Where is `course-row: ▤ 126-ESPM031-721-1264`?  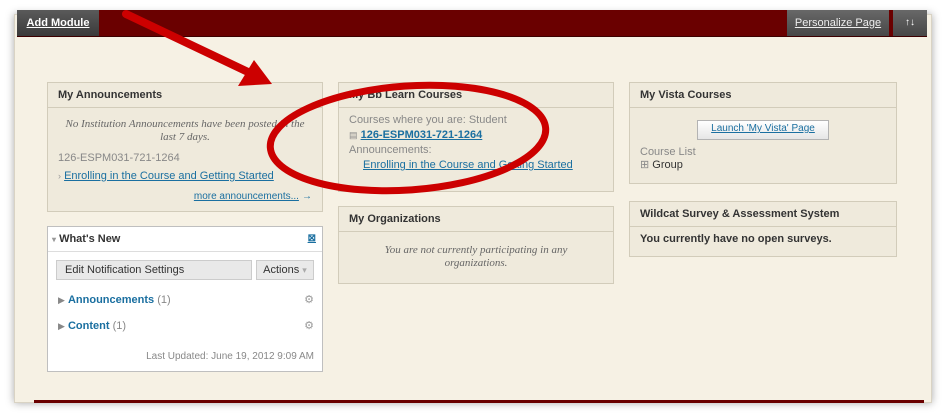
course-row: ▤ 126-ESPM031-721-1264 is located at coordinates (476, 135).